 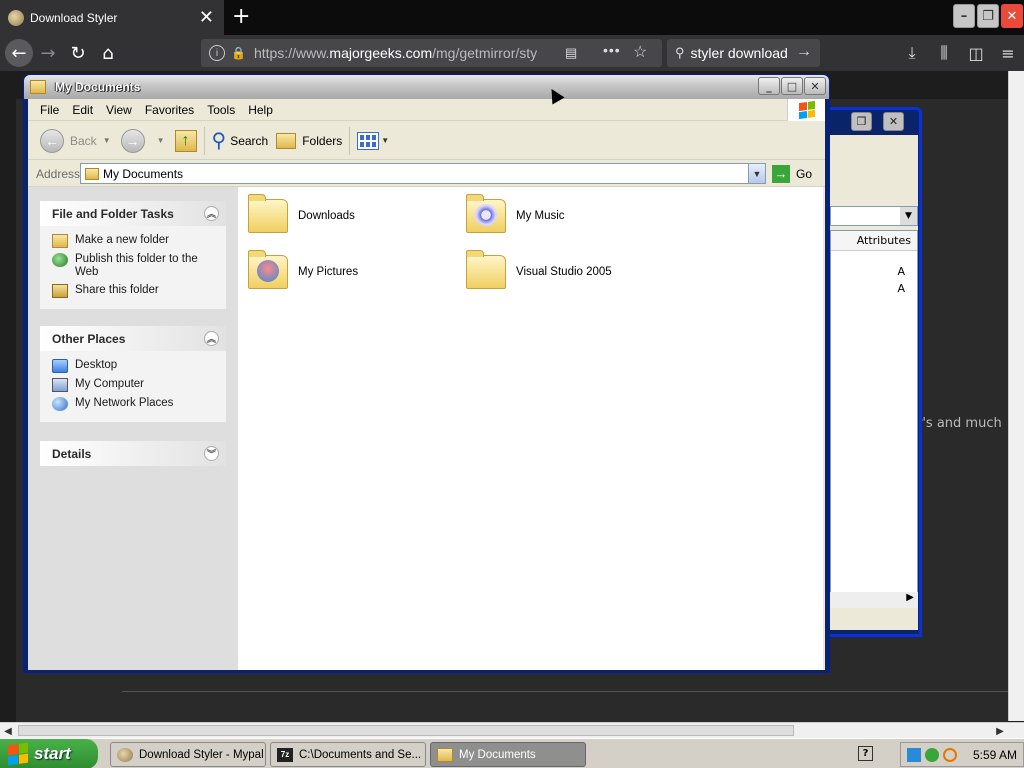 I want to click on menu-help: Help, so click(x=263, y=110).